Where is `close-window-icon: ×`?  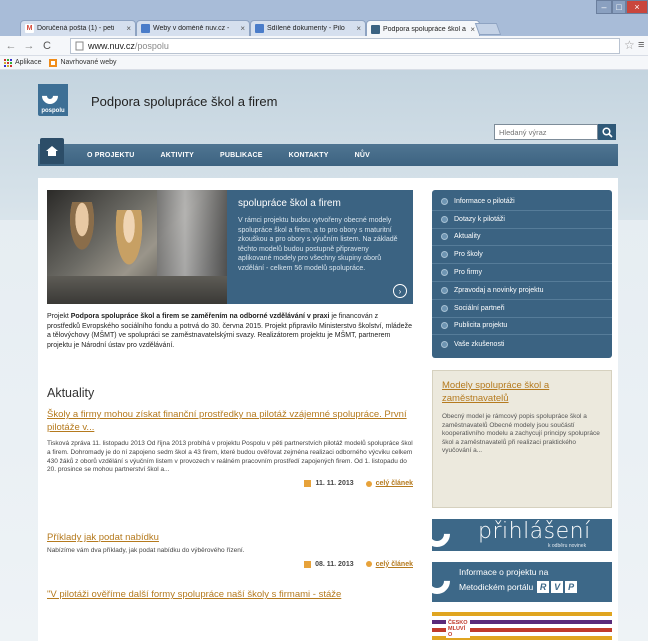
close-window-icon: × is located at coordinates (637, 7).